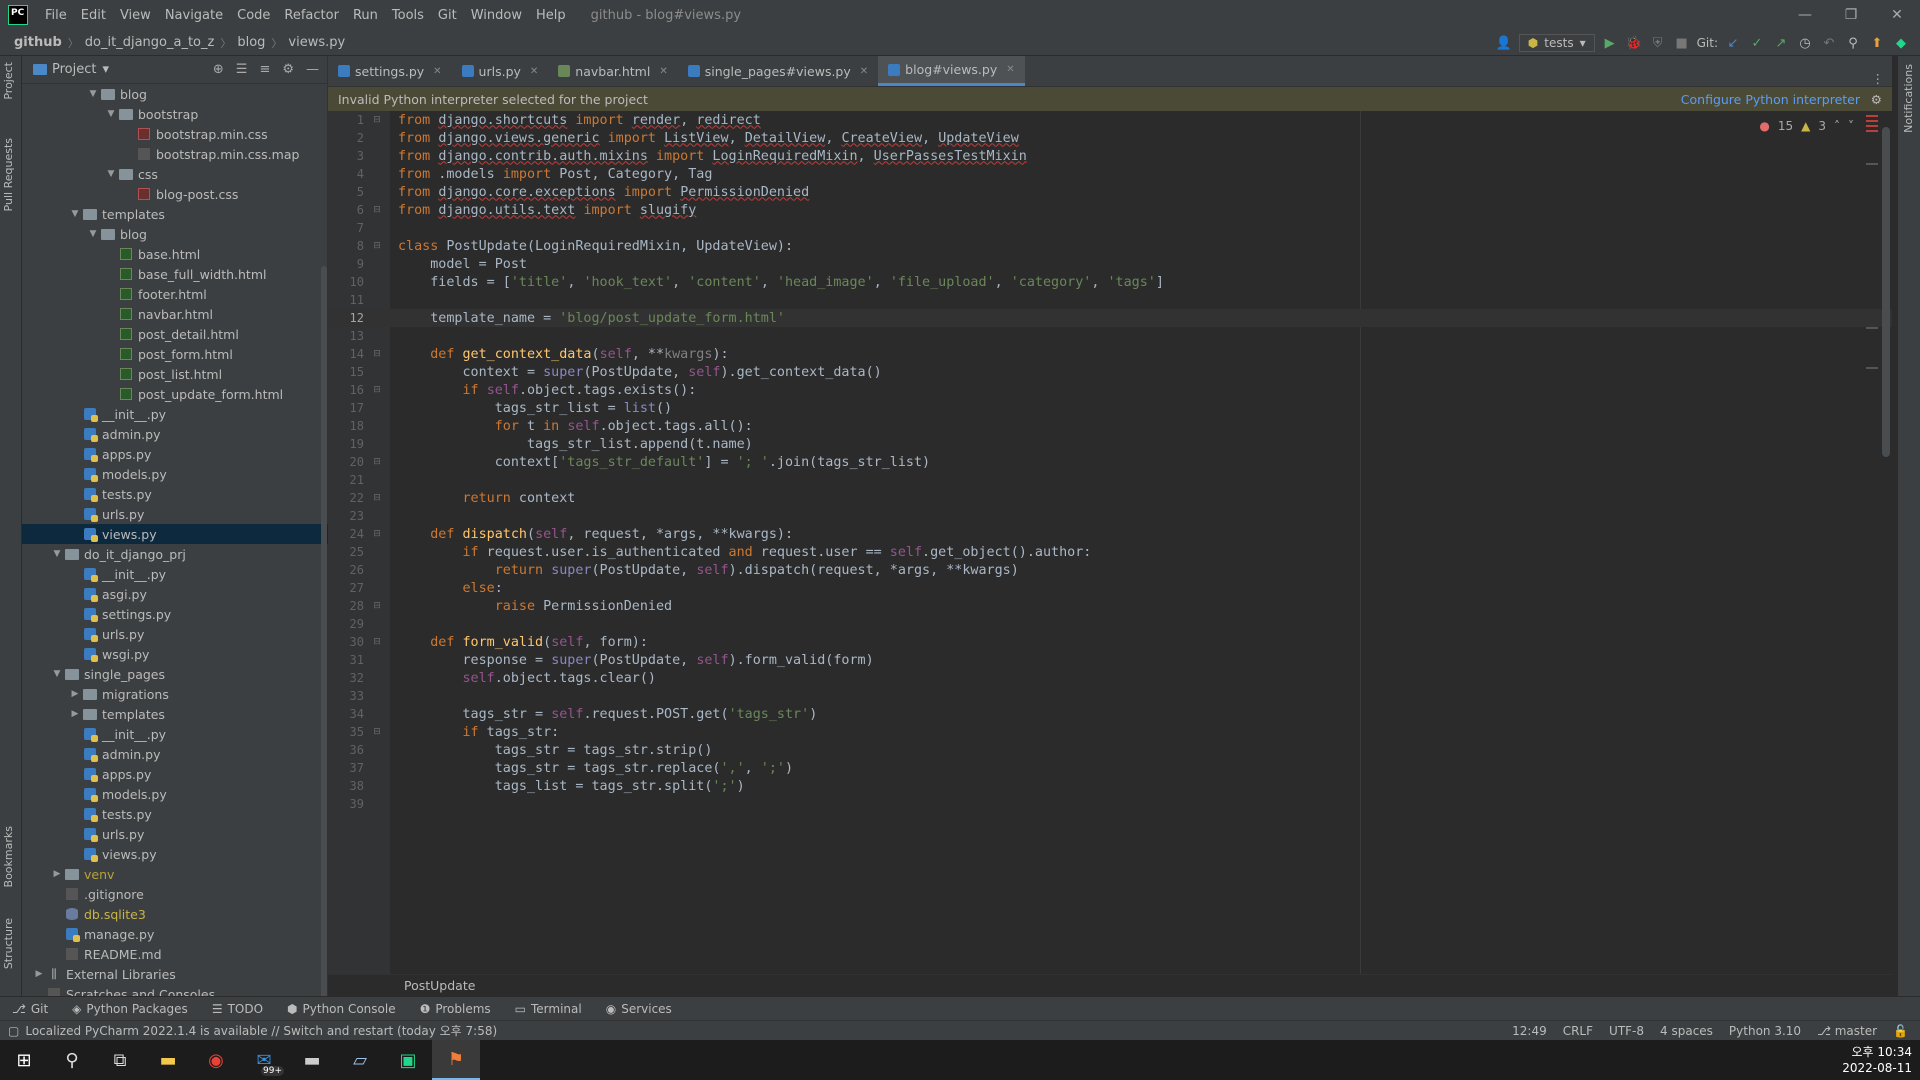 This screenshot has height=1080, width=1920. I want to click on breadcrumb-class: PostUpdate, so click(439, 985).